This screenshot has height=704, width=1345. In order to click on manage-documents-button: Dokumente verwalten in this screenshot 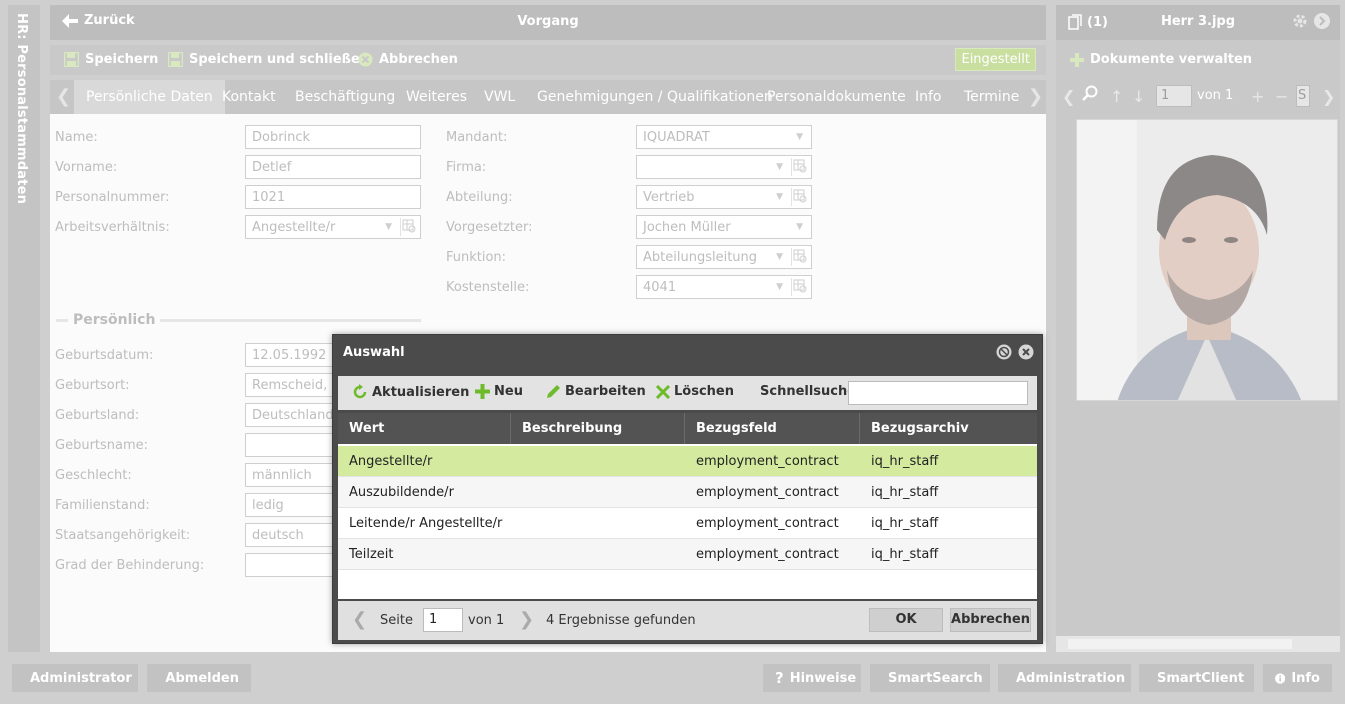, I will do `click(1161, 59)`.